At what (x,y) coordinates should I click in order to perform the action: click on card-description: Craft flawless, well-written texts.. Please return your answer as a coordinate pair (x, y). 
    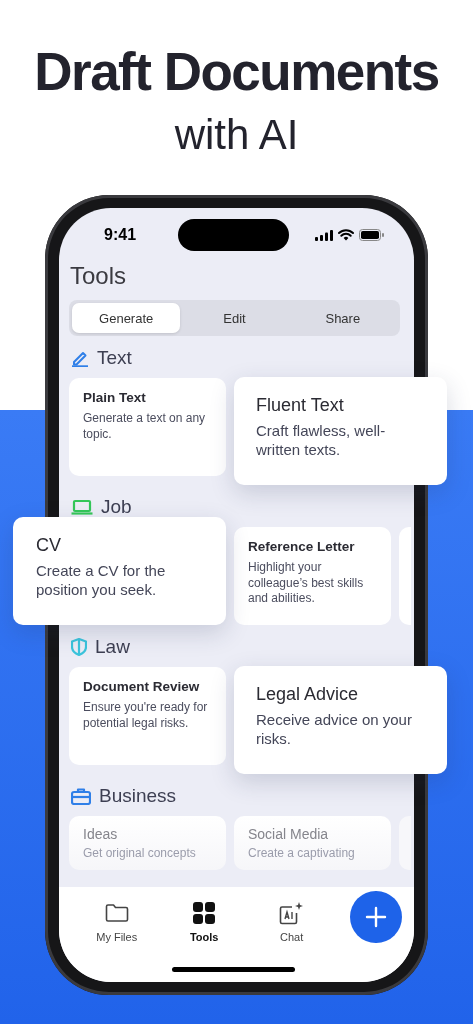
    Looking at the image, I should click on (321, 440).